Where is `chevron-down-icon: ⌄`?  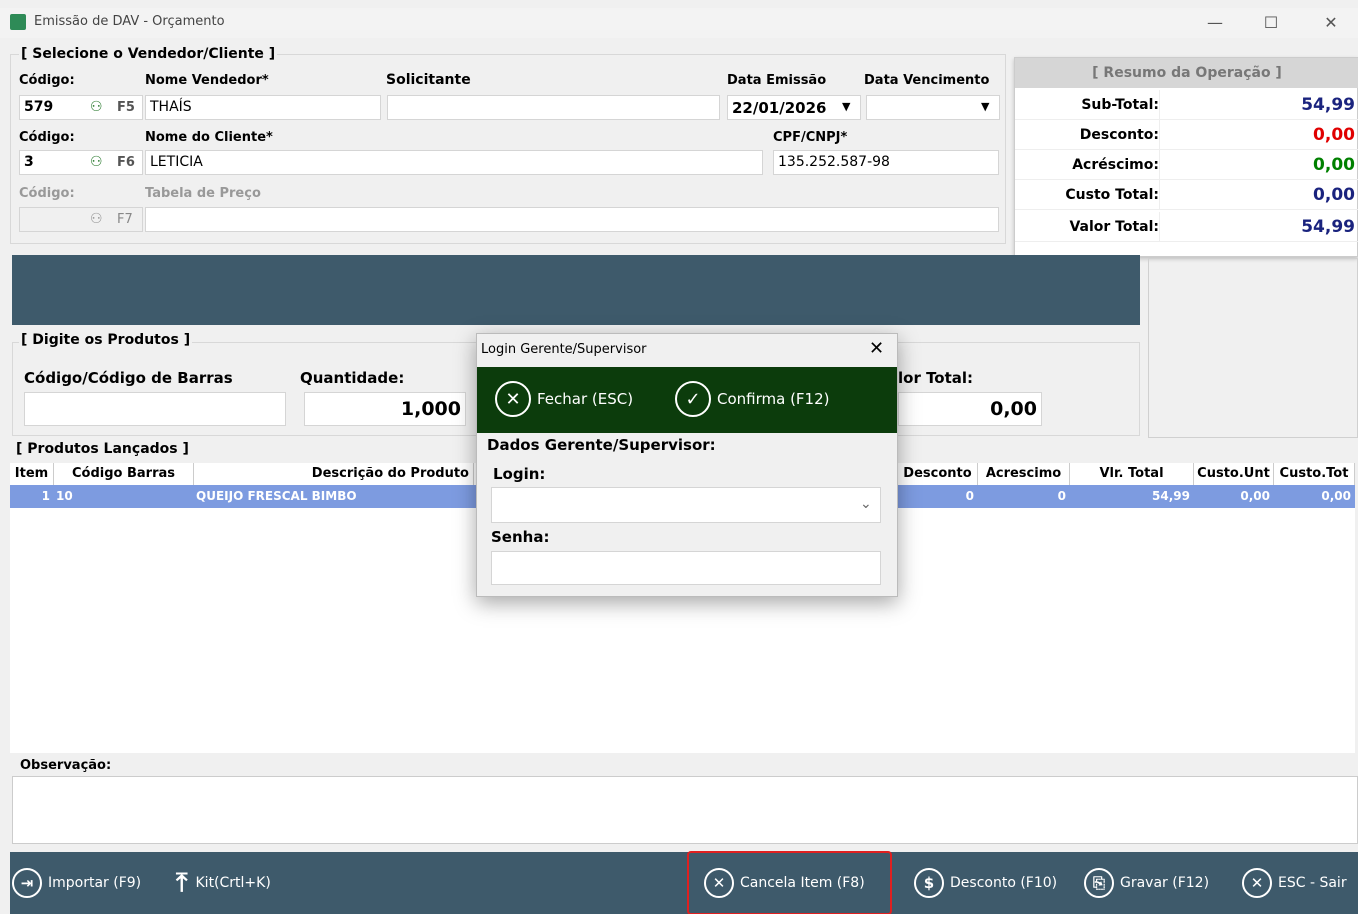
chevron-down-icon: ⌄ is located at coordinates (866, 504).